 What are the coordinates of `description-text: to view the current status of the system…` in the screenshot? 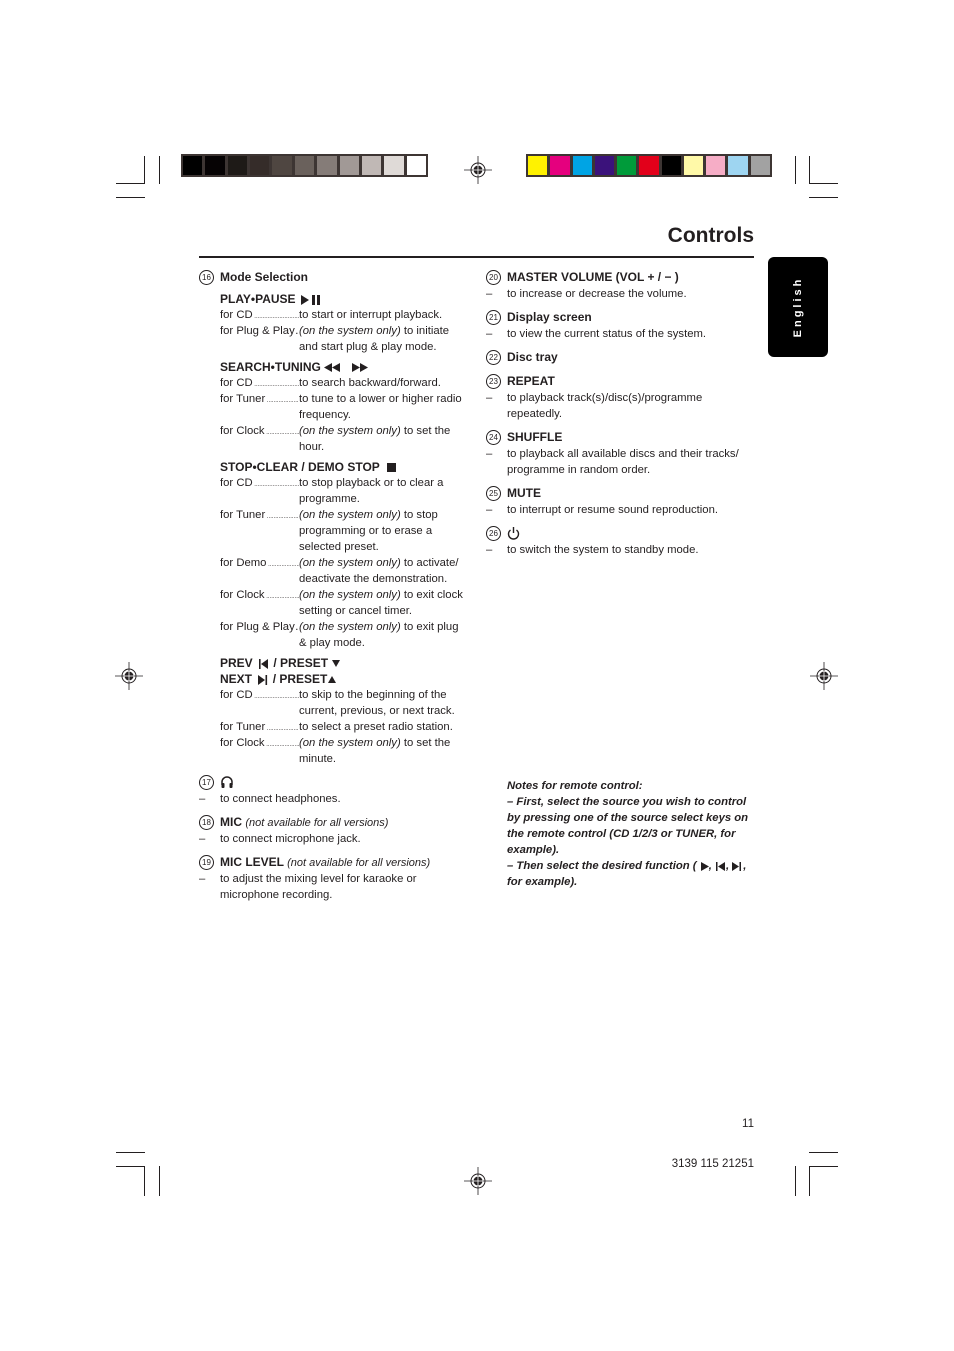 It's located at (607, 334).